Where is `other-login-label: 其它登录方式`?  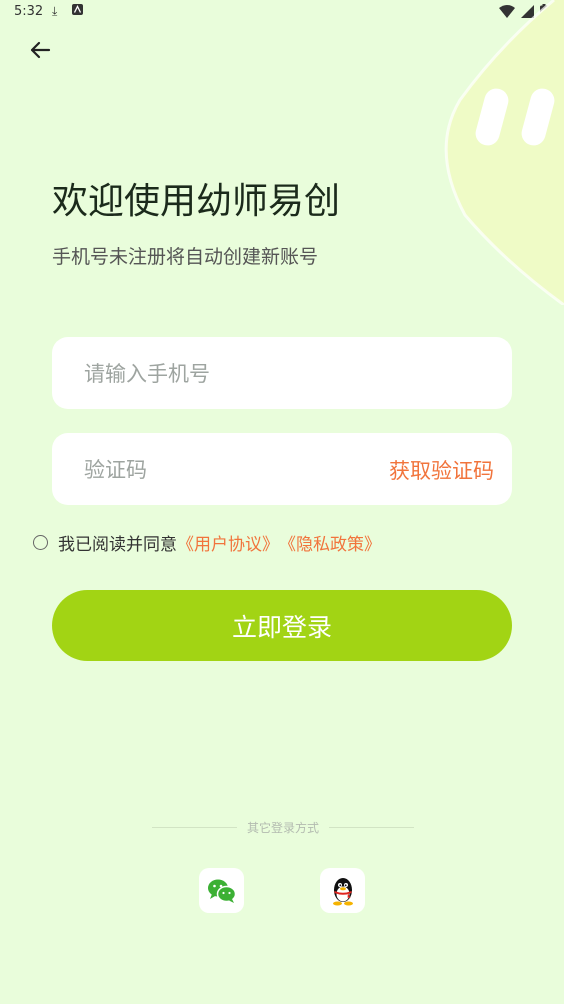
other-login-label: 其它登录方式 is located at coordinates (283, 827).